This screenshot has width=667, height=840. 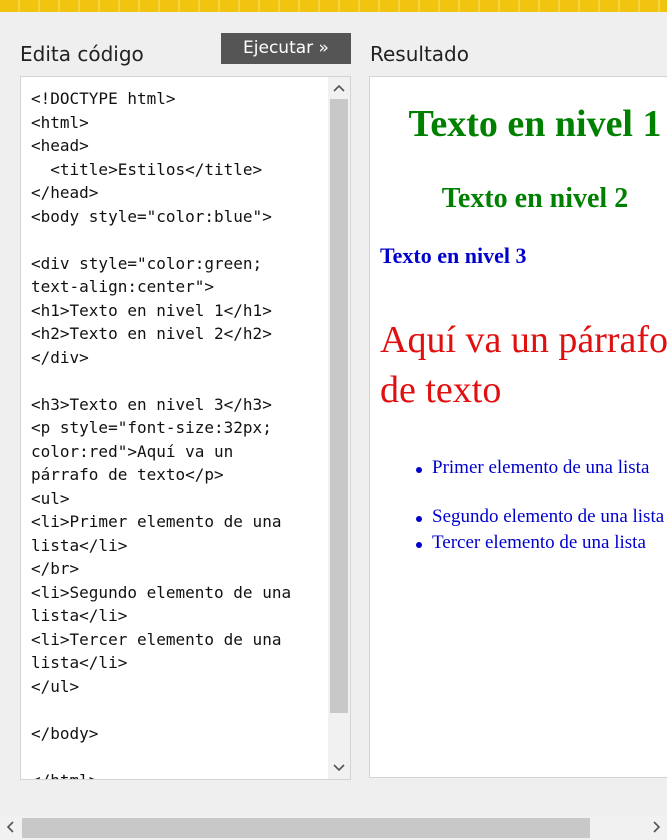 What do you see at coordinates (419, 54) in the screenshot?
I see `result-label: Resultado` at bounding box center [419, 54].